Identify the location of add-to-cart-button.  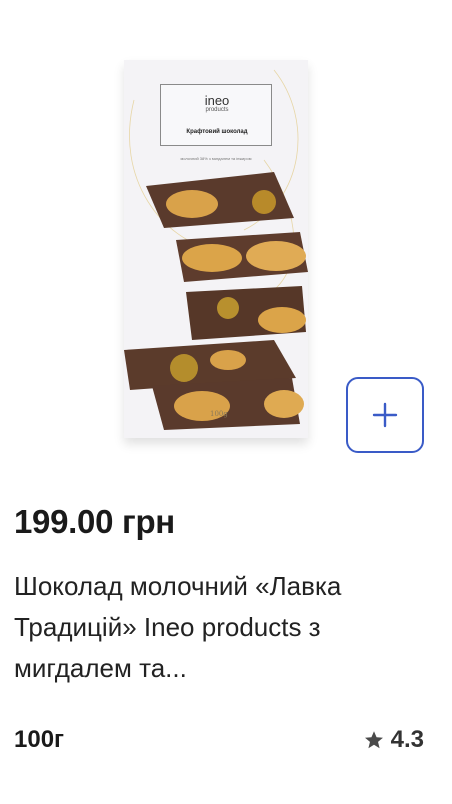
(385, 415).